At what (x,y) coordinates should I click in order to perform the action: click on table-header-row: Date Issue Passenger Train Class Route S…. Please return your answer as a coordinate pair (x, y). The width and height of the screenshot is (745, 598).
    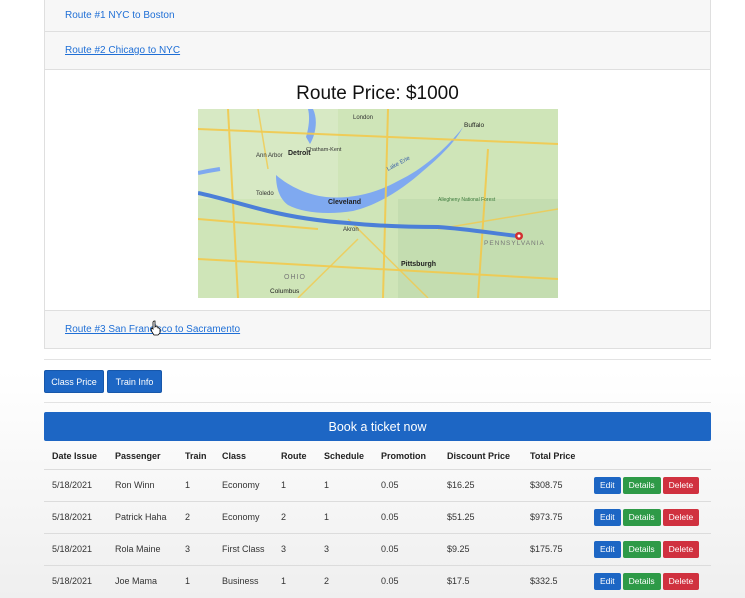
    Looking at the image, I should click on (377, 456).